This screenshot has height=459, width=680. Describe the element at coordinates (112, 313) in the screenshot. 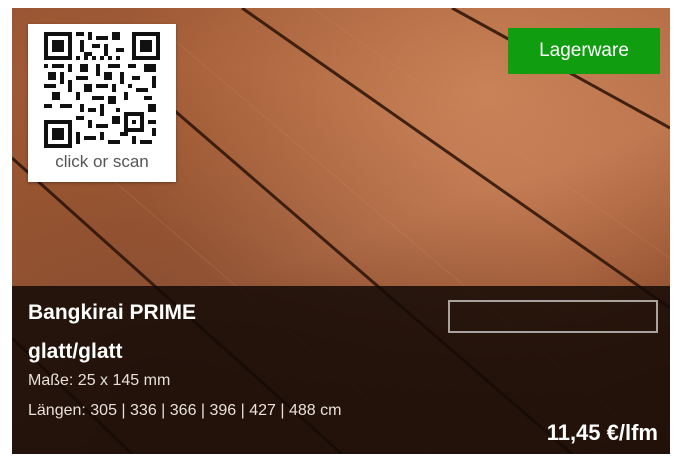

I see `product-title: Bangkirai PRIME` at that location.